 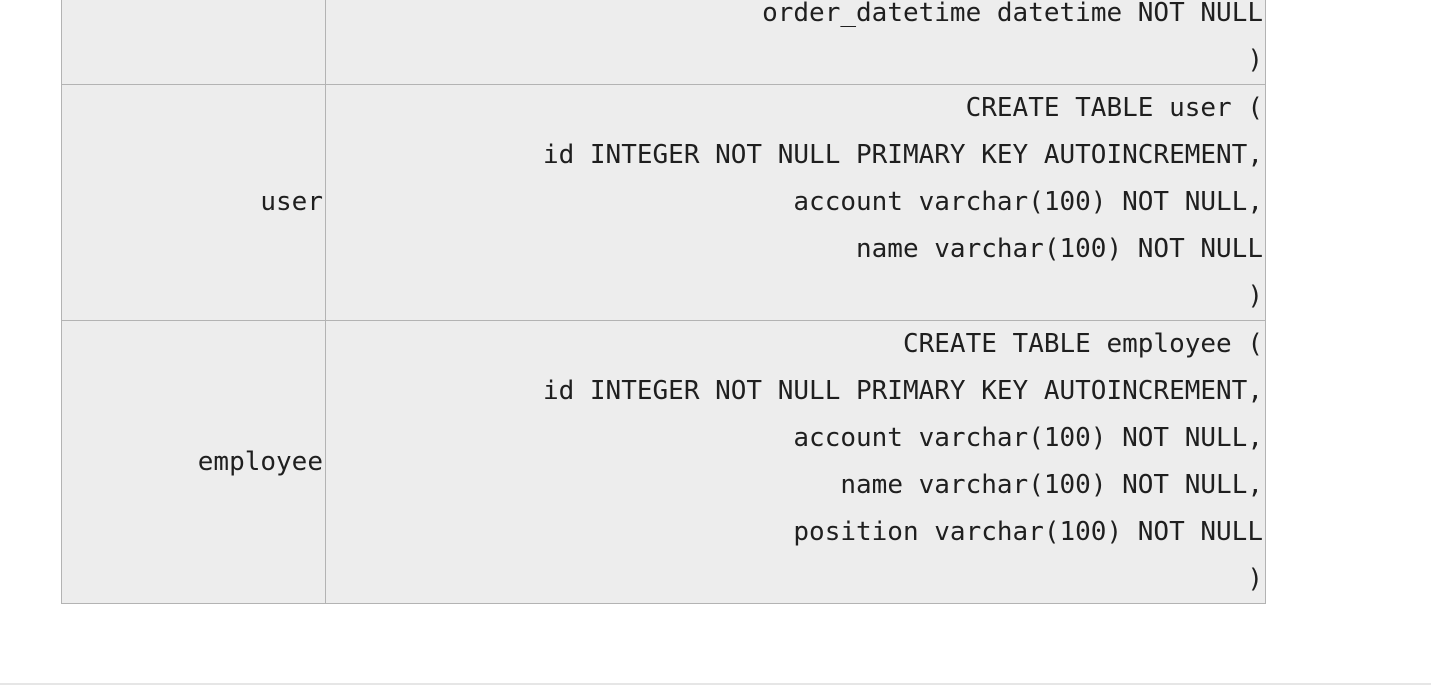 What do you see at coordinates (1028, 532) in the screenshot?
I see `sql-line: position varchar(100) NOT NULL` at bounding box center [1028, 532].